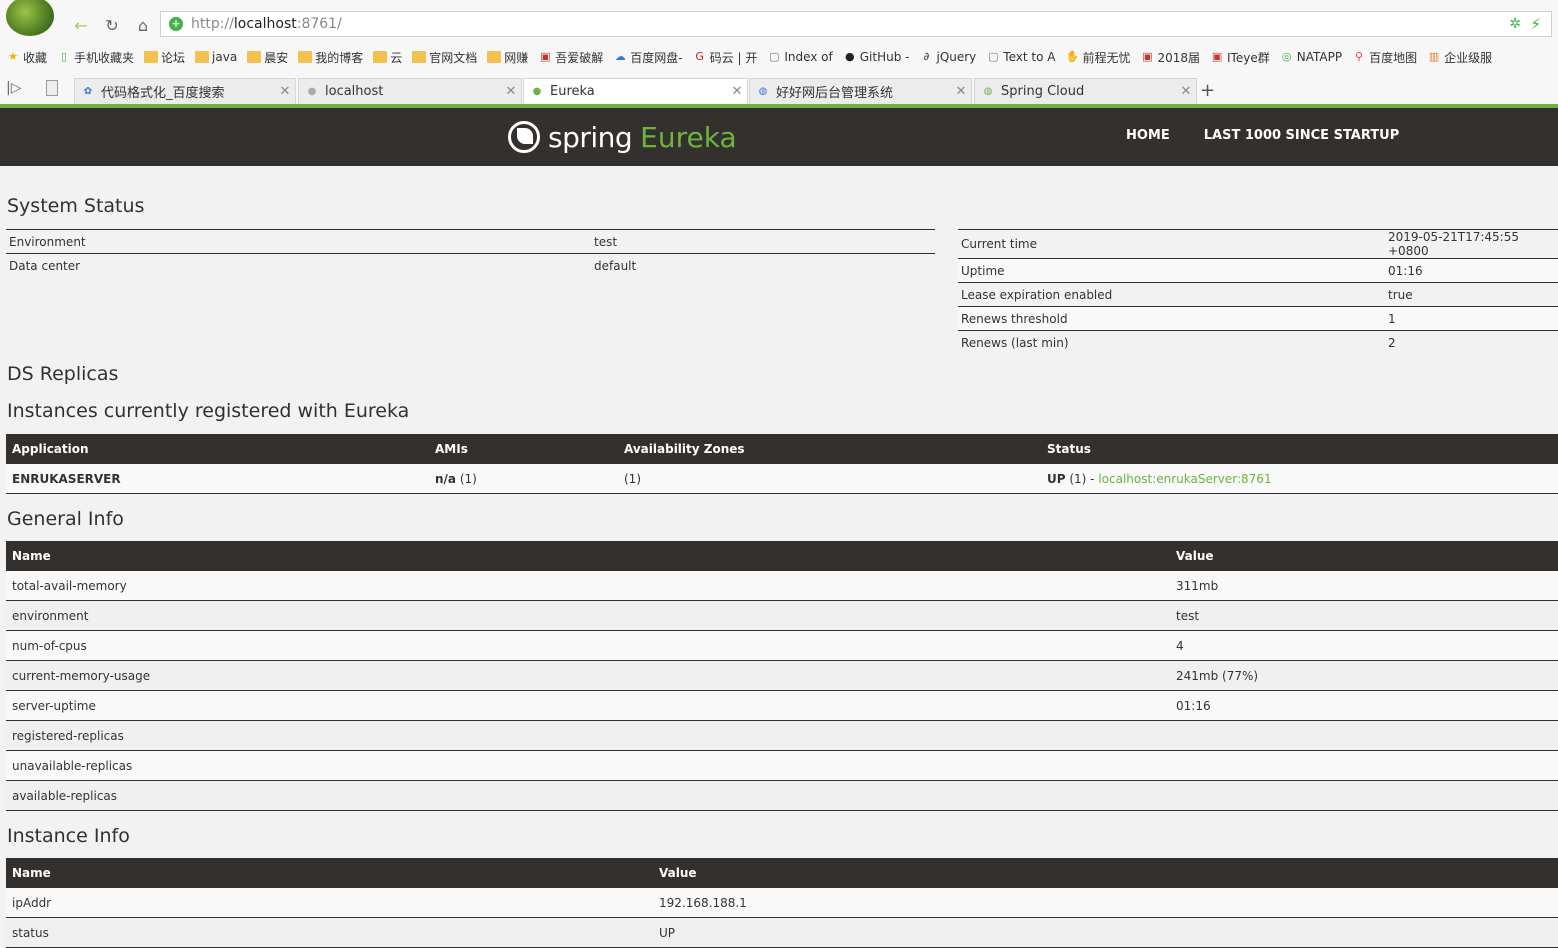 This screenshot has width=1558, height=948. I want to click on hand-icon: ✋, so click(1072, 56).